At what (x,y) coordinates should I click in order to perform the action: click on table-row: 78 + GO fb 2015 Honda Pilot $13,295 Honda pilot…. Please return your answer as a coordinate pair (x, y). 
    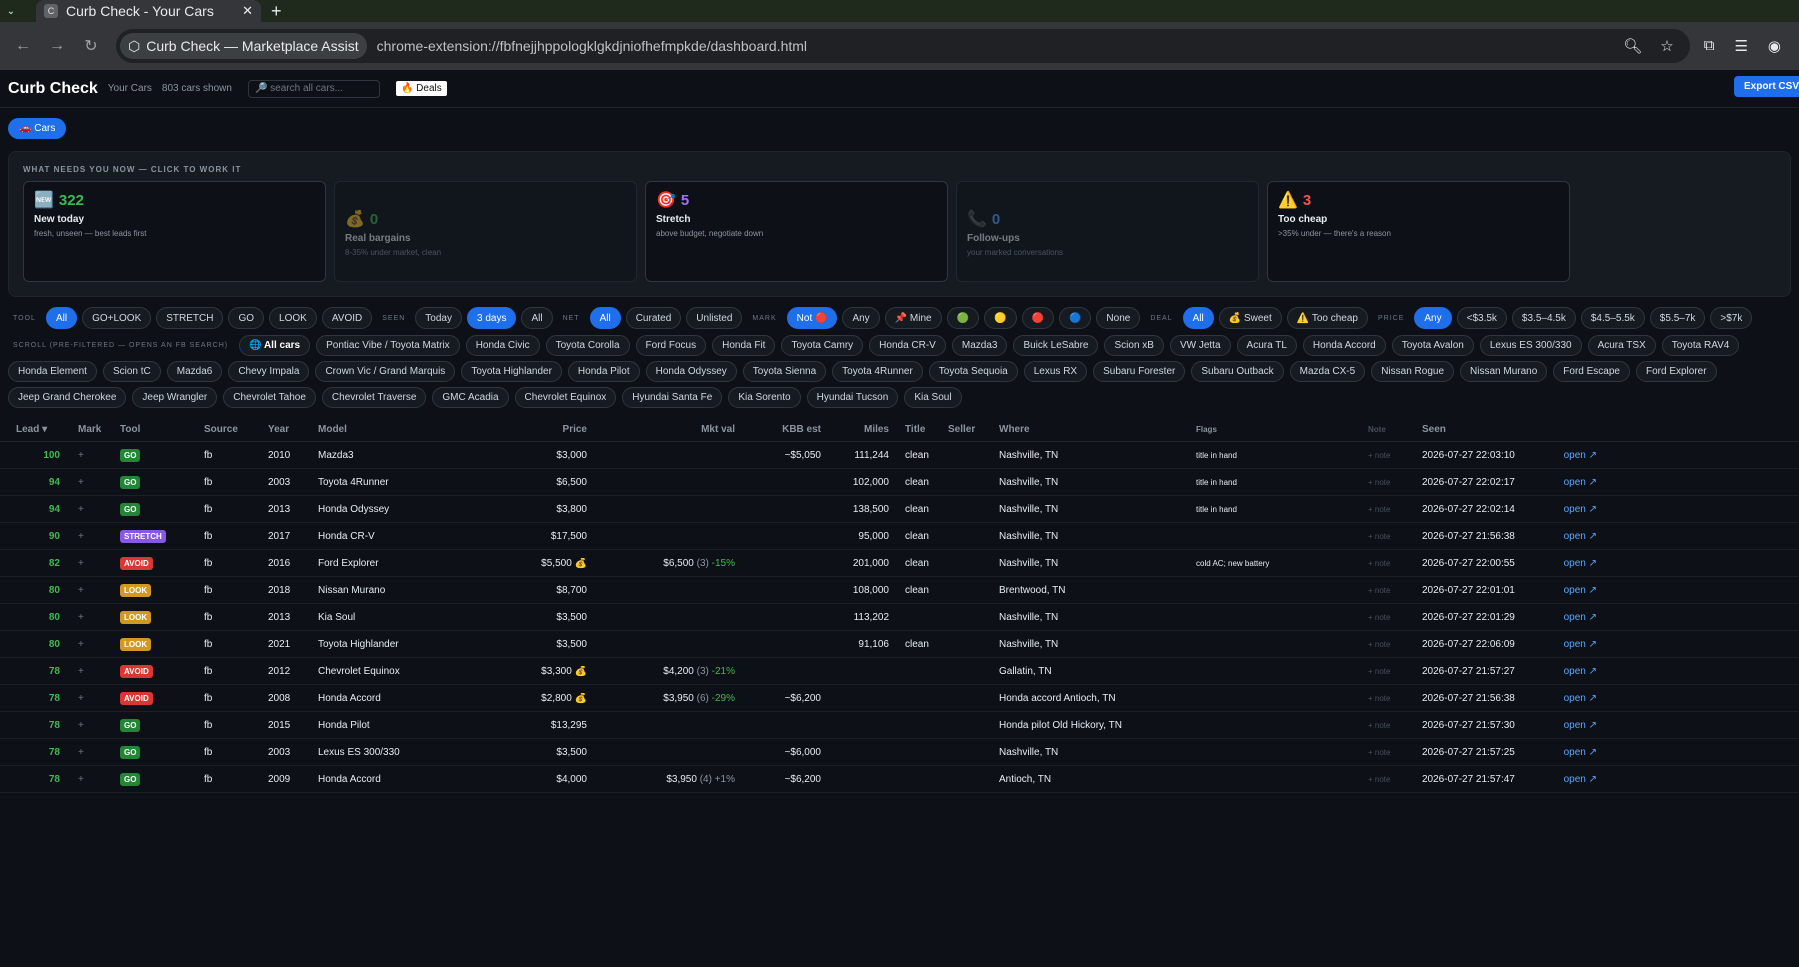
    Looking at the image, I should click on (899, 725).